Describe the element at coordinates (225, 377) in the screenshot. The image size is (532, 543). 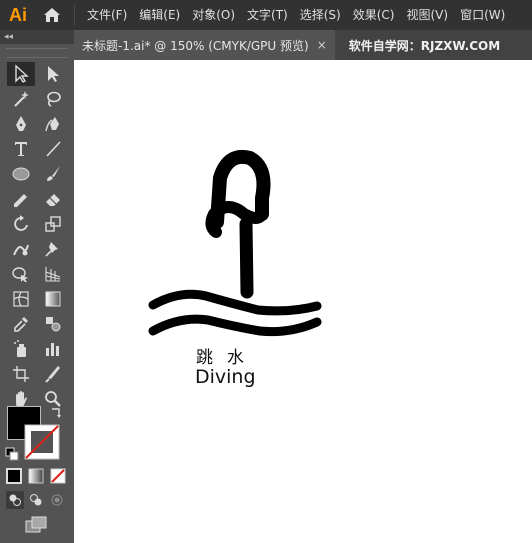
I see `pictogram-label-english: Diving` at that location.